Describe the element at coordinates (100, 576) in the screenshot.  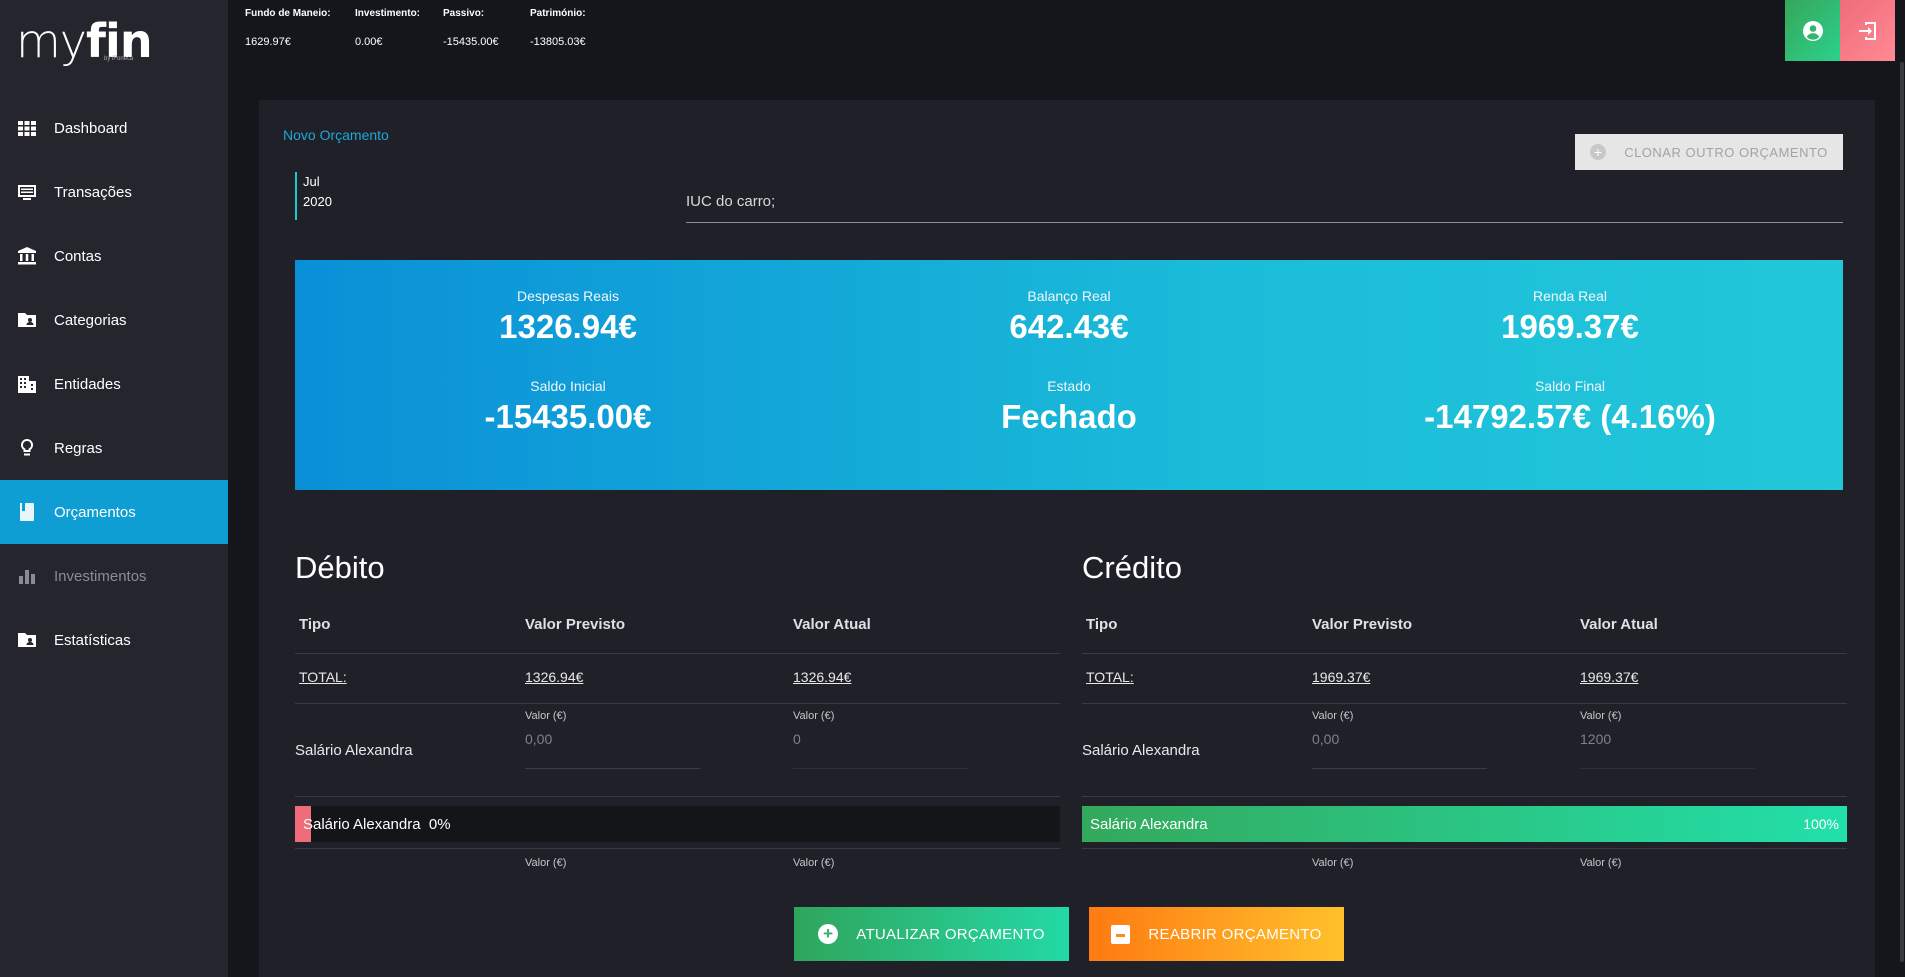
I see `sidebar-item-label: Investimentos` at that location.